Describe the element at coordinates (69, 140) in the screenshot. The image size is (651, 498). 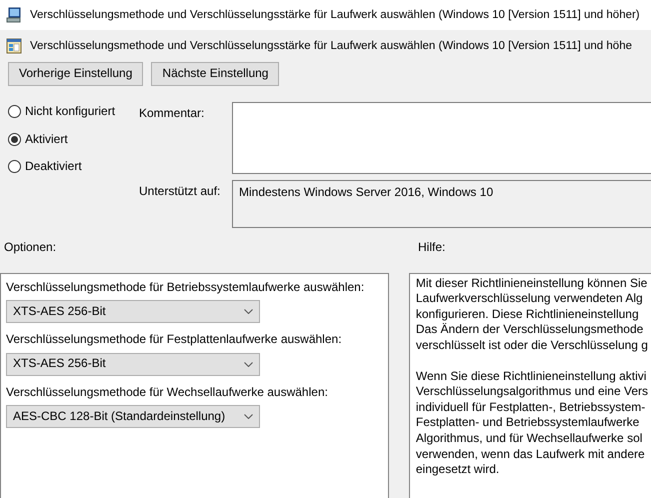
I see `radio-option: Aktiviert` at that location.